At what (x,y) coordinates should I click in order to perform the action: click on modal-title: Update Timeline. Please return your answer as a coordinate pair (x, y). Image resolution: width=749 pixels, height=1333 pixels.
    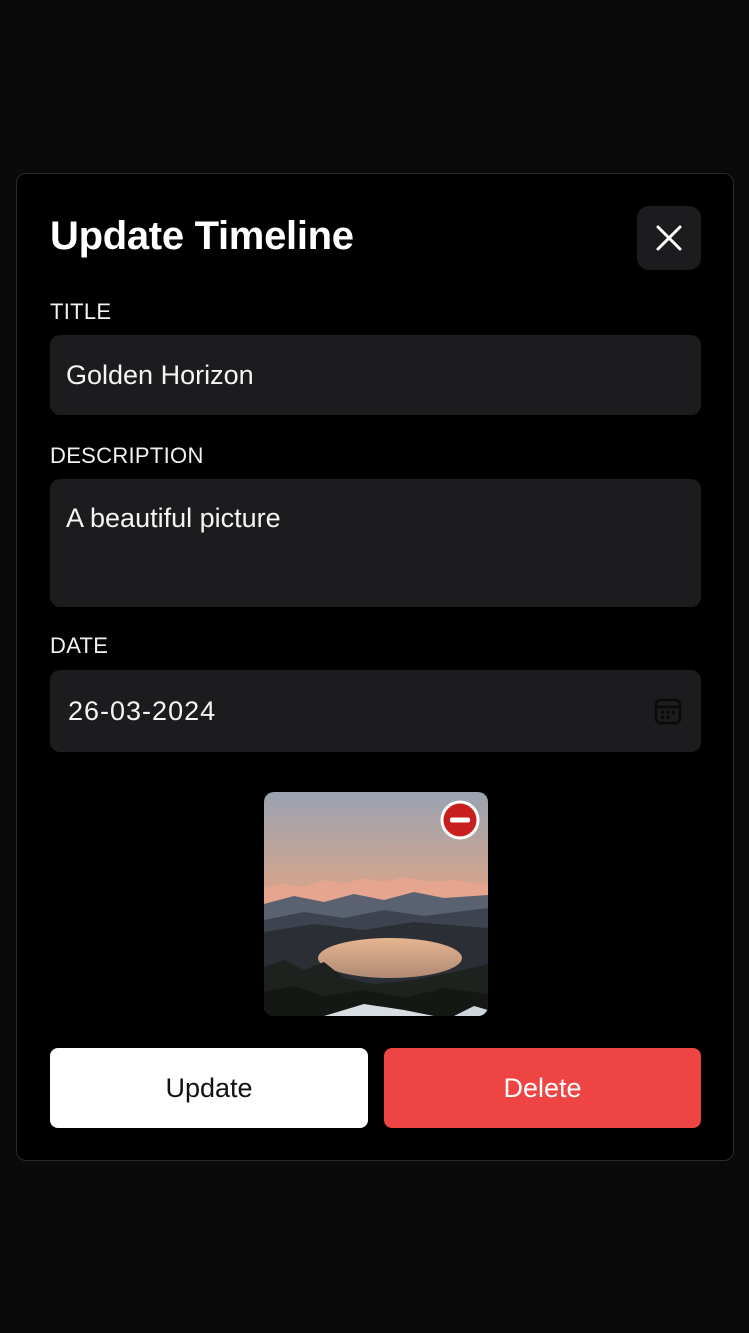
    Looking at the image, I should click on (202, 236).